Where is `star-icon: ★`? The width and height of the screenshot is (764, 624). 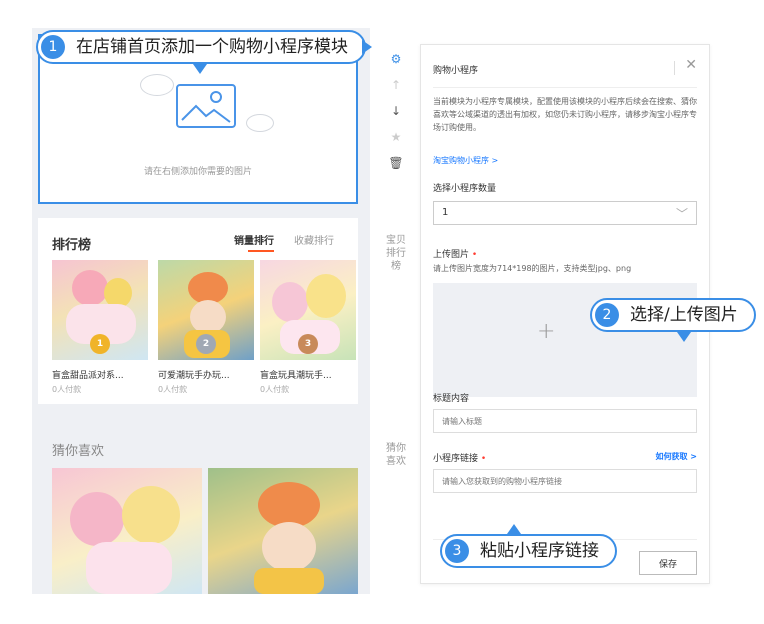 star-icon: ★ is located at coordinates (396, 137).